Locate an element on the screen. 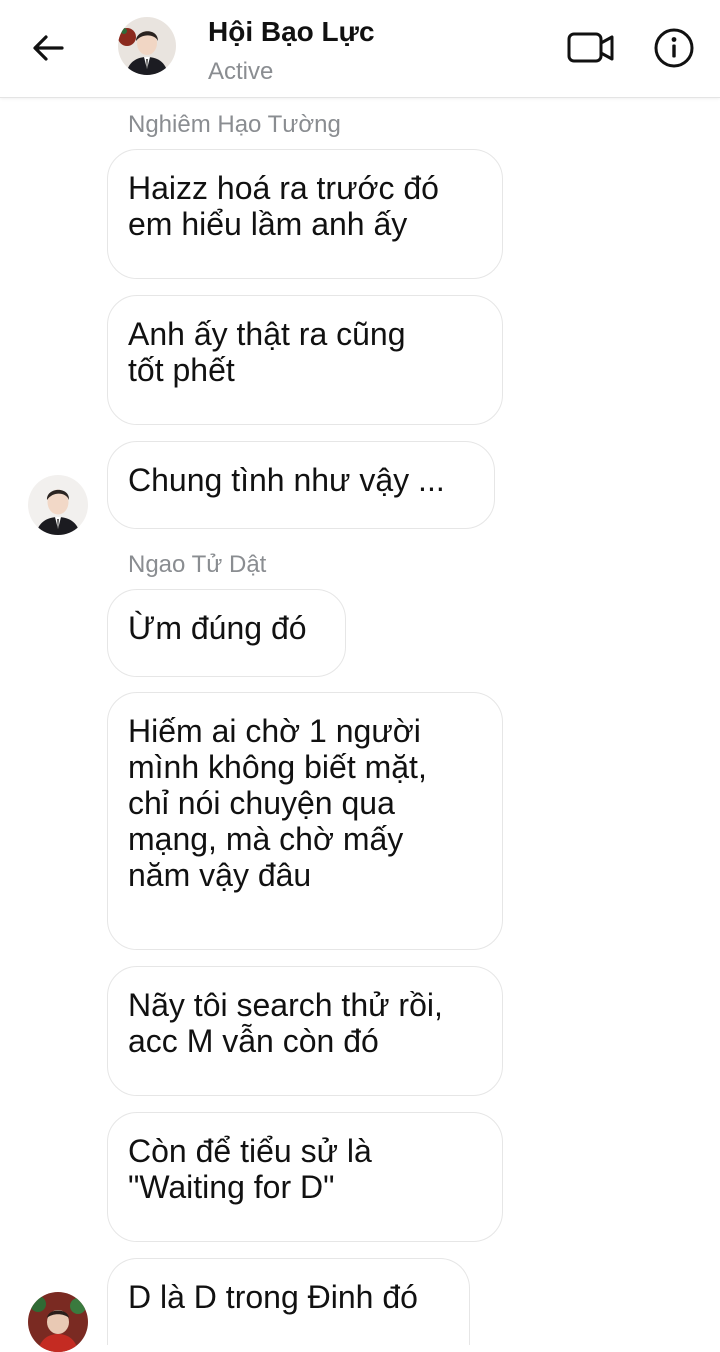  back-button is located at coordinates (48, 48).